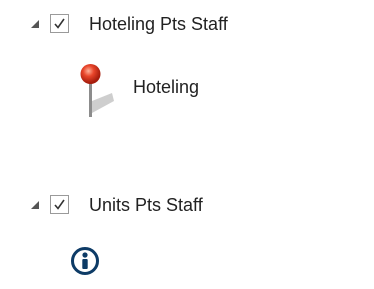 This screenshot has height=289, width=374. I want to click on layer-name: Units Pts Staff, so click(146, 205).